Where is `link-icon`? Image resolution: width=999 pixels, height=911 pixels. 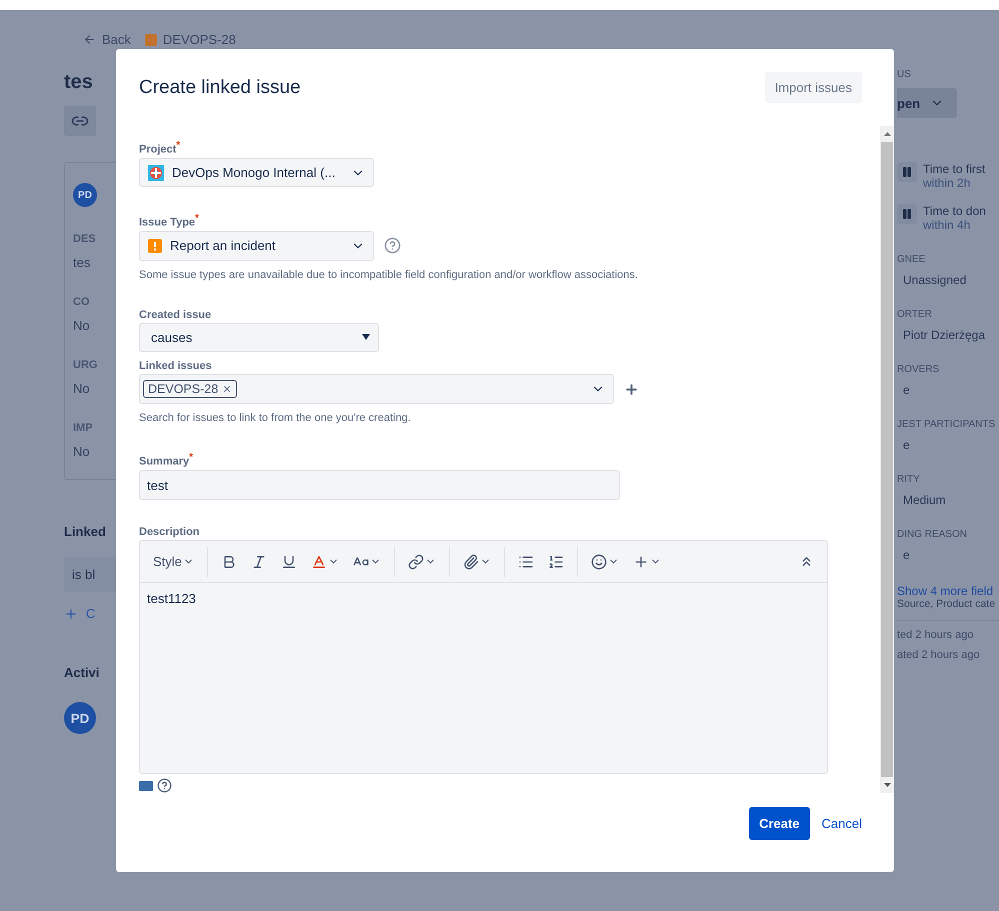 link-icon is located at coordinates (416, 562).